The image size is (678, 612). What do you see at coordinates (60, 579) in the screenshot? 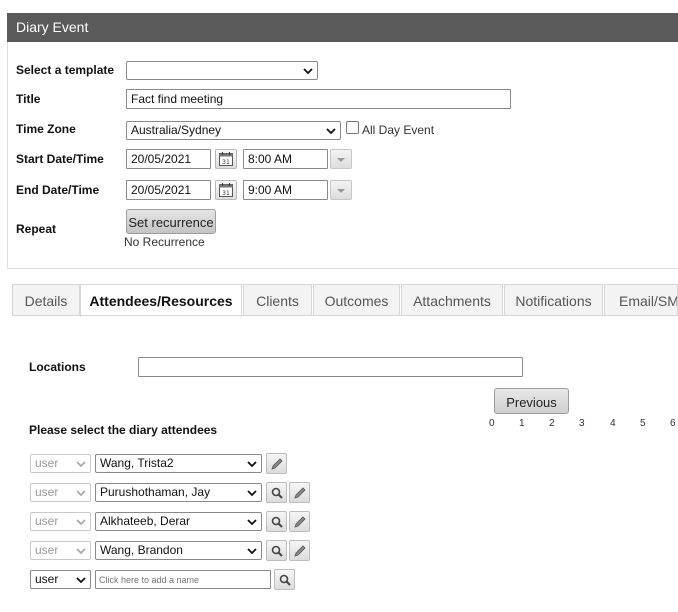
I see `new-attendee-type-select: user` at bounding box center [60, 579].